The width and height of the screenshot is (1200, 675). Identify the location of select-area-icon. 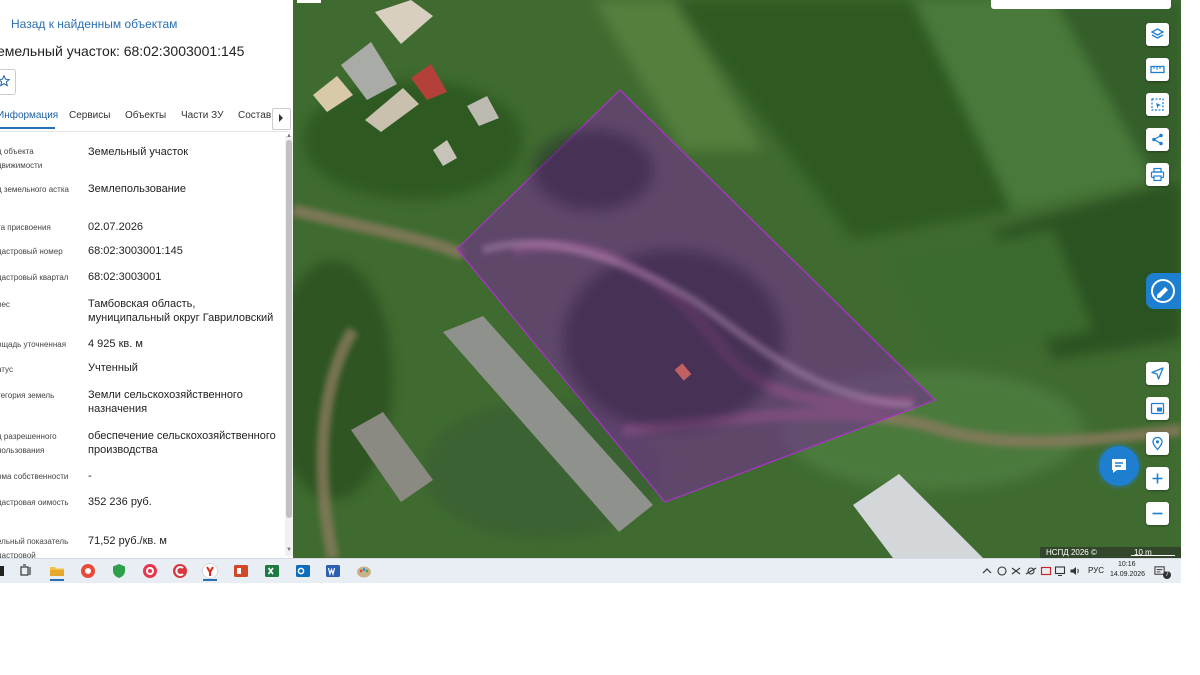
(1157, 104).